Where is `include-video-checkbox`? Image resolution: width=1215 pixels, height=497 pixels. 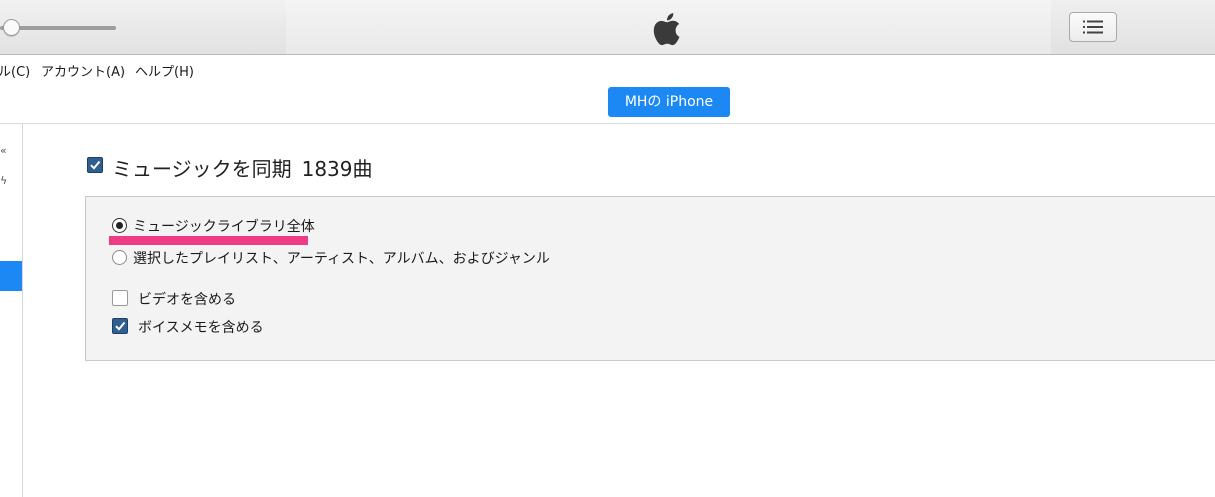
include-video-checkbox is located at coordinates (120, 298).